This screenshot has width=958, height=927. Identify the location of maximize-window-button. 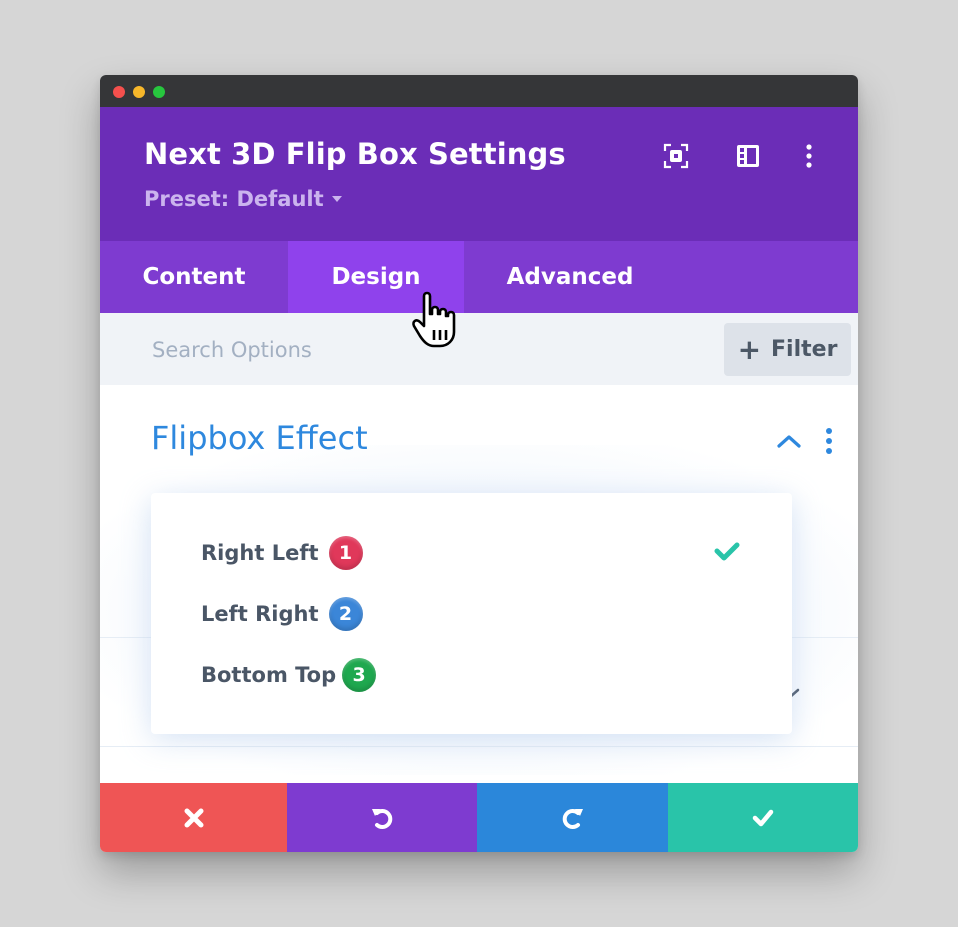
(159, 92).